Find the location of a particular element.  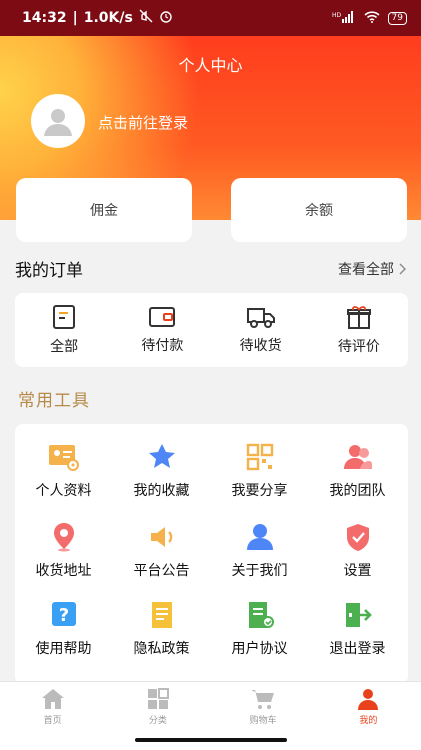

tool-settings: 设置 is located at coordinates (357, 551).